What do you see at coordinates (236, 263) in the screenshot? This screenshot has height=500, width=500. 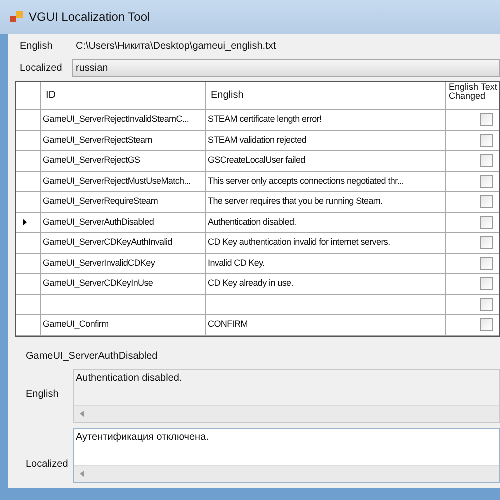 I see `table-cell: Invalid CD Key.` at bounding box center [236, 263].